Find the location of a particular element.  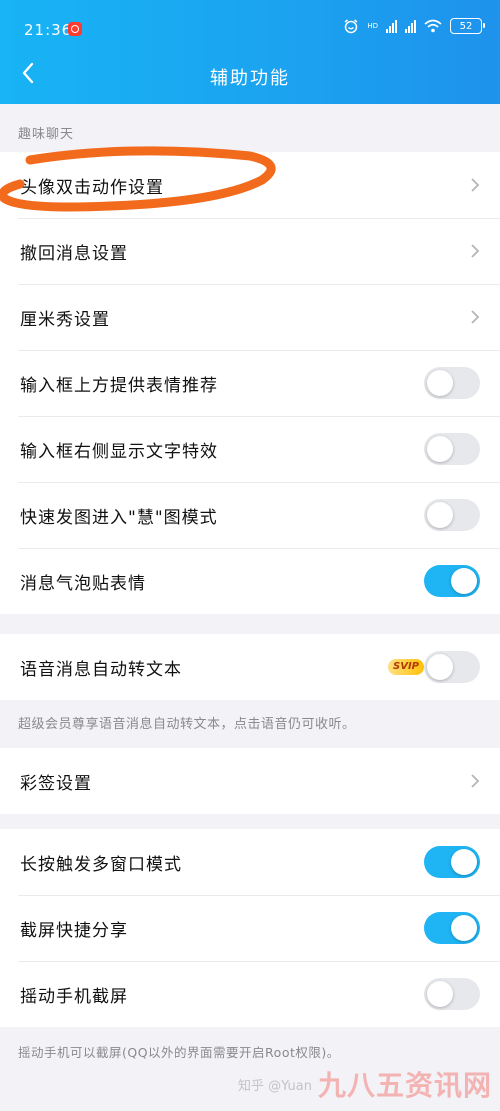

status-time: 21:36 is located at coordinates (48, 30).